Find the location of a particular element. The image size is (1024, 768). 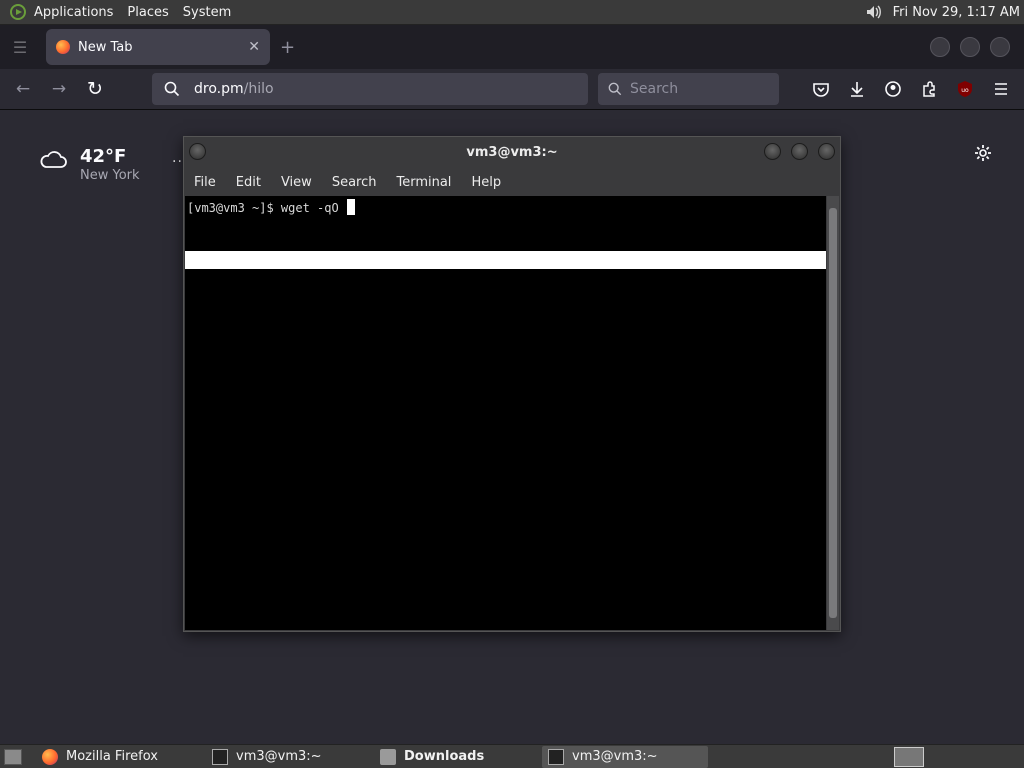

url-domain: dro.pm is located at coordinates (219, 89).